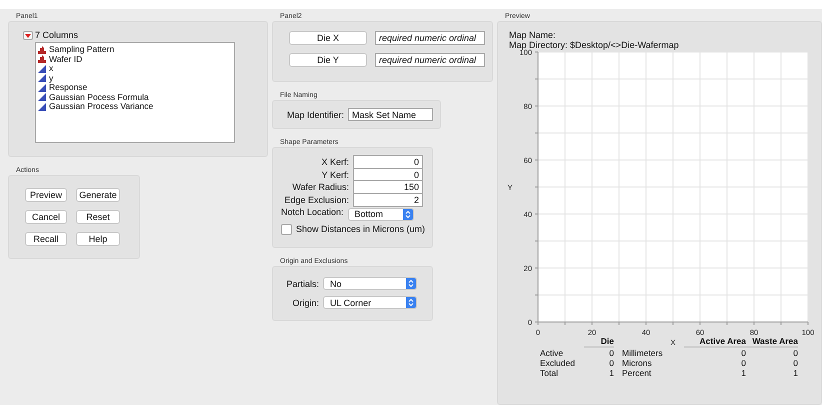 The width and height of the screenshot is (822, 405). What do you see at coordinates (637, 363) in the screenshot?
I see `table-cell-text: Microns` at bounding box center [637, 363].